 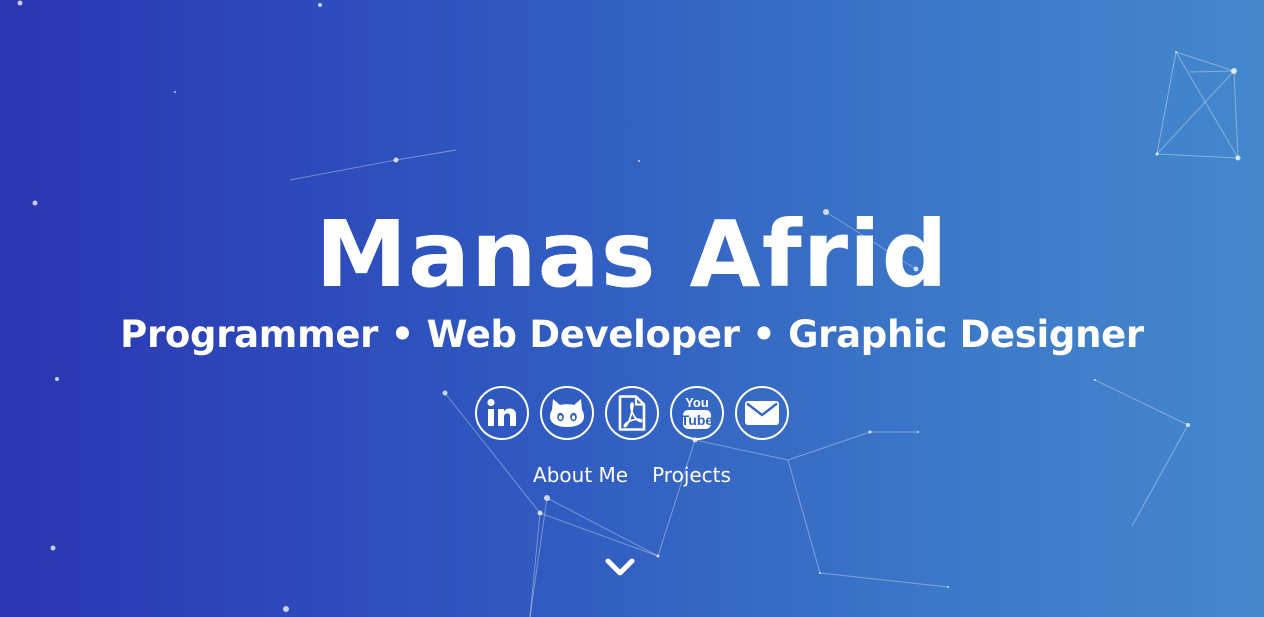 What do you see at coordinates (691, 475) in the screenshot?
I see `nav-projects-link: Projects` at bounding box center [691, 475].